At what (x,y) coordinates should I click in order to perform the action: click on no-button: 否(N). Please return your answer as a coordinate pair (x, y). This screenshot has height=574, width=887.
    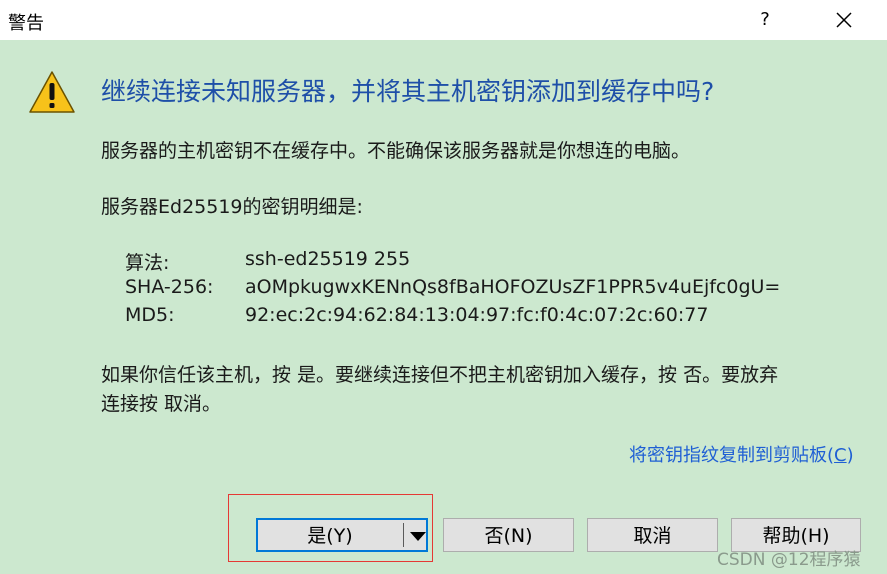
    Looking at the image, I should click on (508, 535).